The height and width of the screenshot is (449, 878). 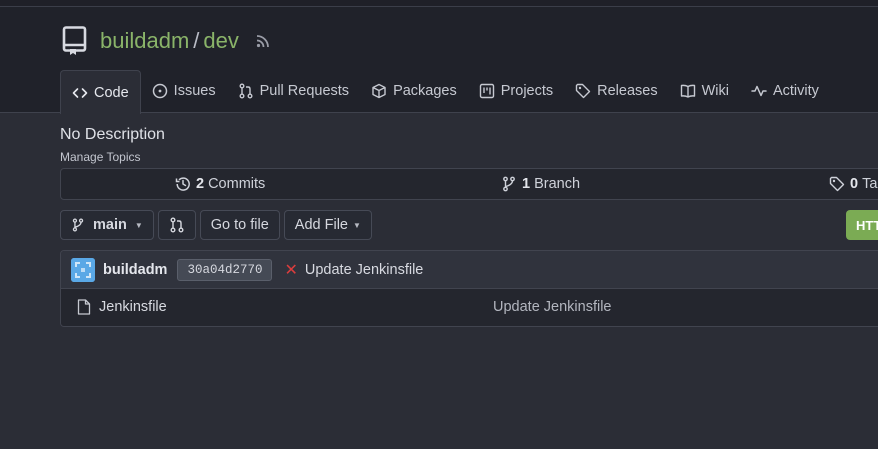 What do you see at coordinates (304, 91) in the screenshot?
I see `tab-pull-requests-label: Pull Requests` at bounding box center [304, 91].